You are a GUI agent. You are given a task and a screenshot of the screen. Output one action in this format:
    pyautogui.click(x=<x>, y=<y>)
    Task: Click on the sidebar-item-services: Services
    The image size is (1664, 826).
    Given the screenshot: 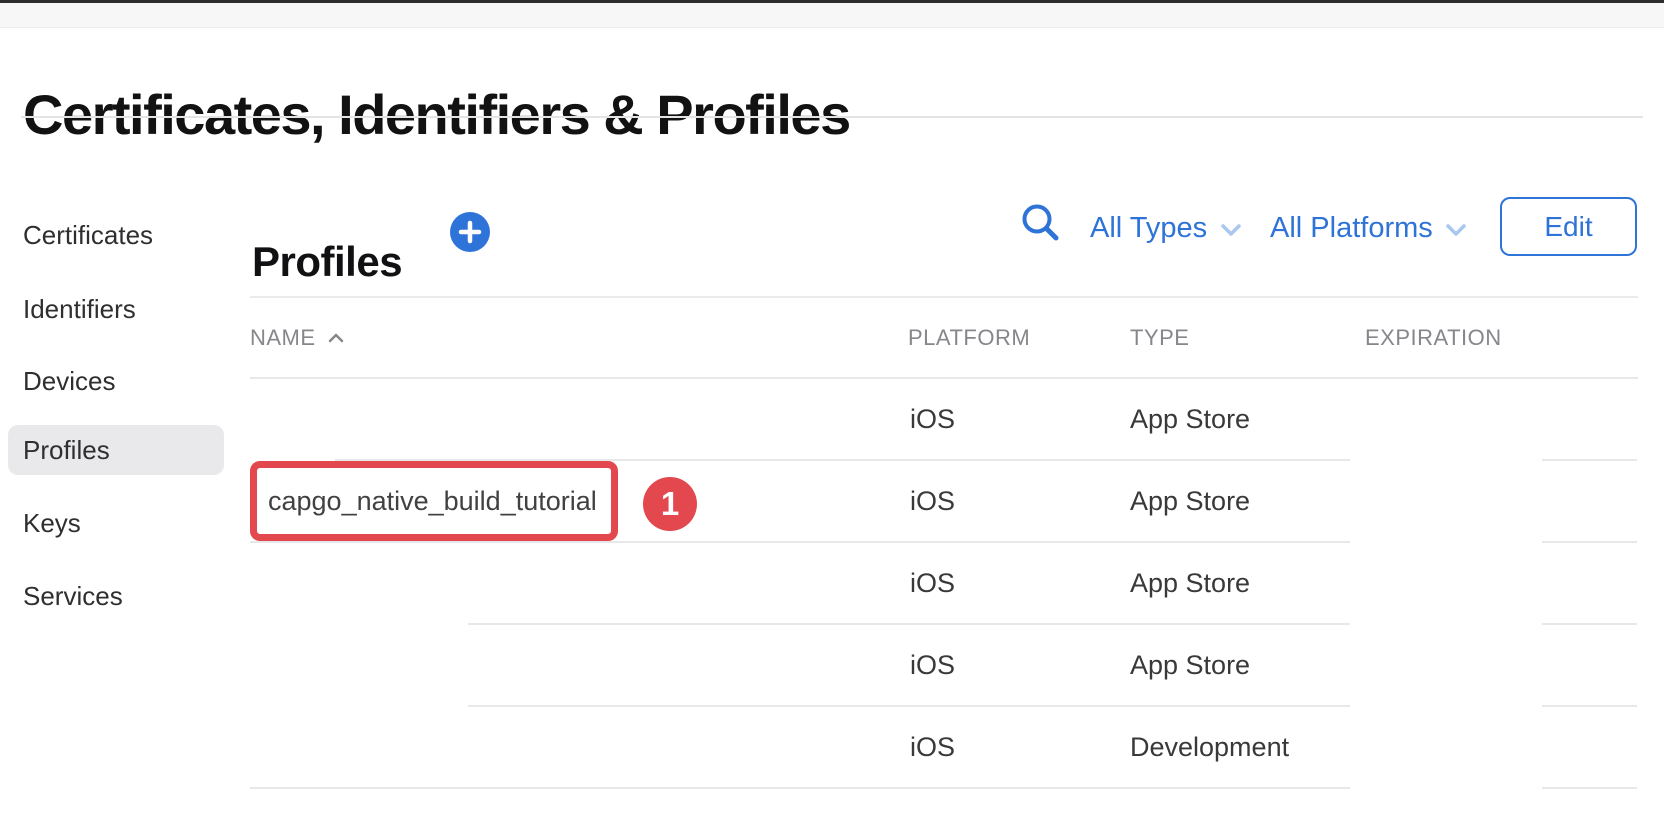 What is the action you would take?
    pyautogui.click(x=73, y=596)
    